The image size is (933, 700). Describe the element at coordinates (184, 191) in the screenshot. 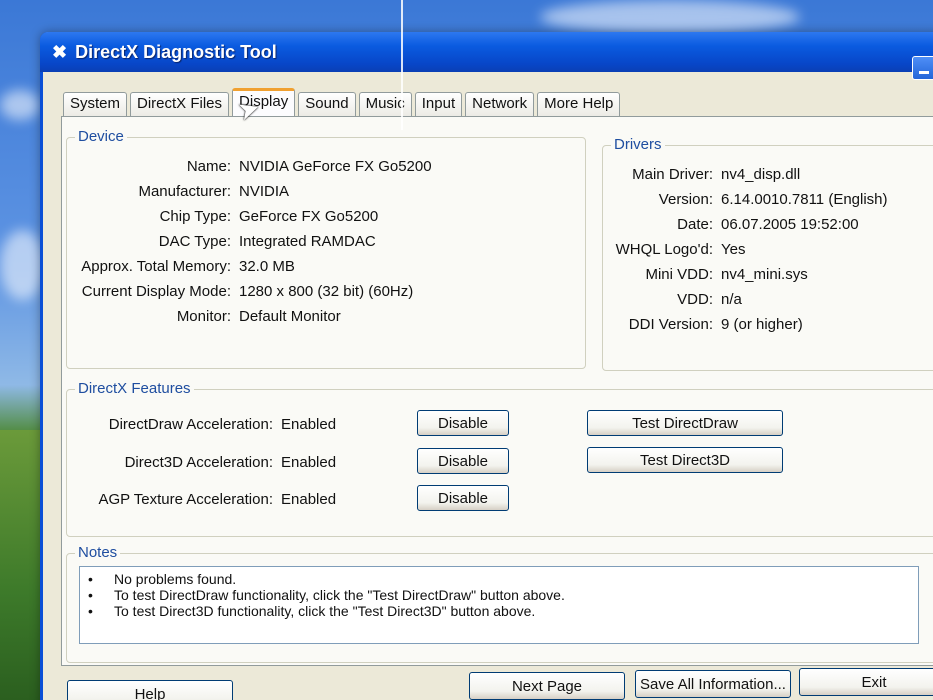

I see `device-field-label: Manufacturer:` at that location.